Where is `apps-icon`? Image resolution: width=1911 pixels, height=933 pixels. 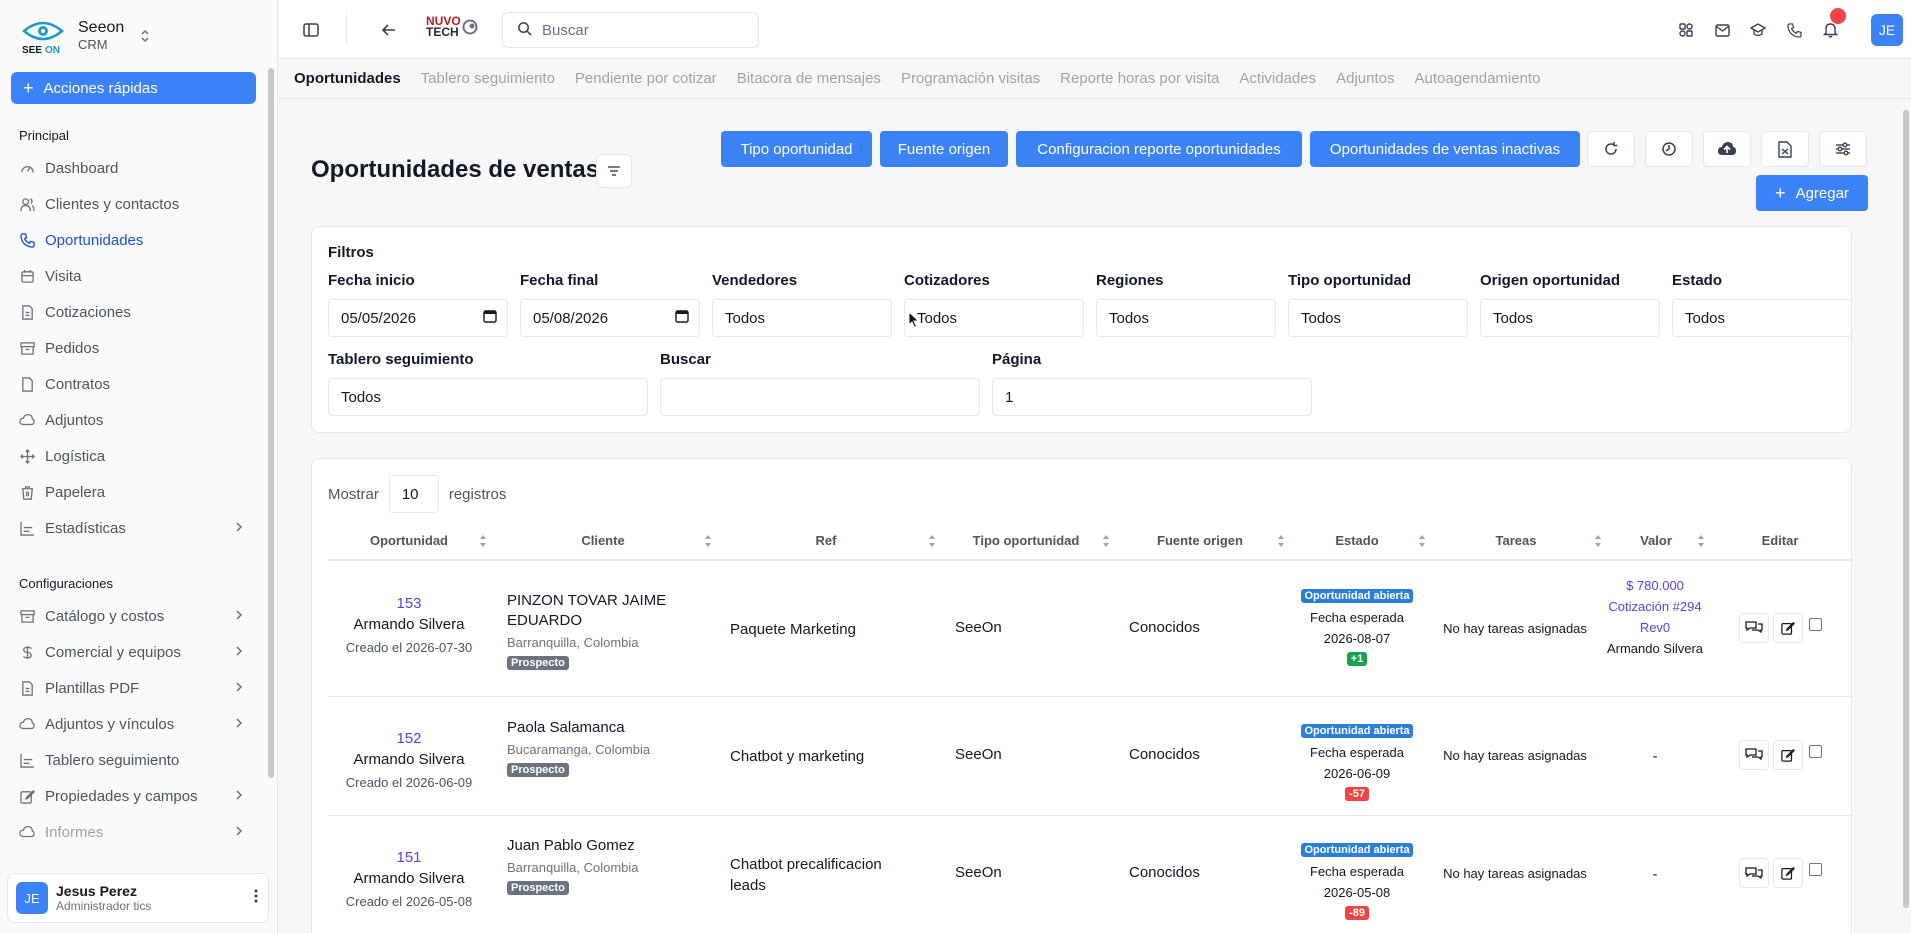 apps-icon is located at coordinates (1686, 30).